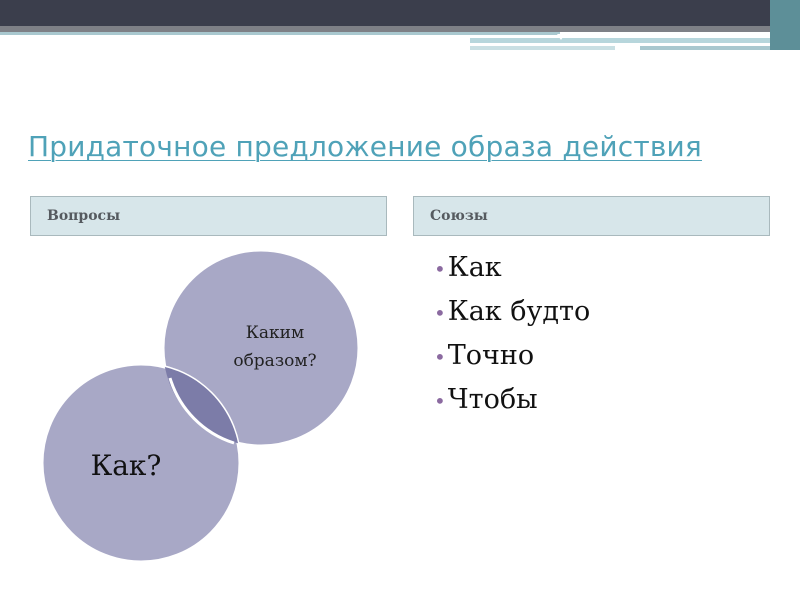 Image resolution: width=800 pixels, height=600 pixels. Describe the element at coordinates (491, 355) in the screenshot. I see `list-item-label: Точно` at that location.